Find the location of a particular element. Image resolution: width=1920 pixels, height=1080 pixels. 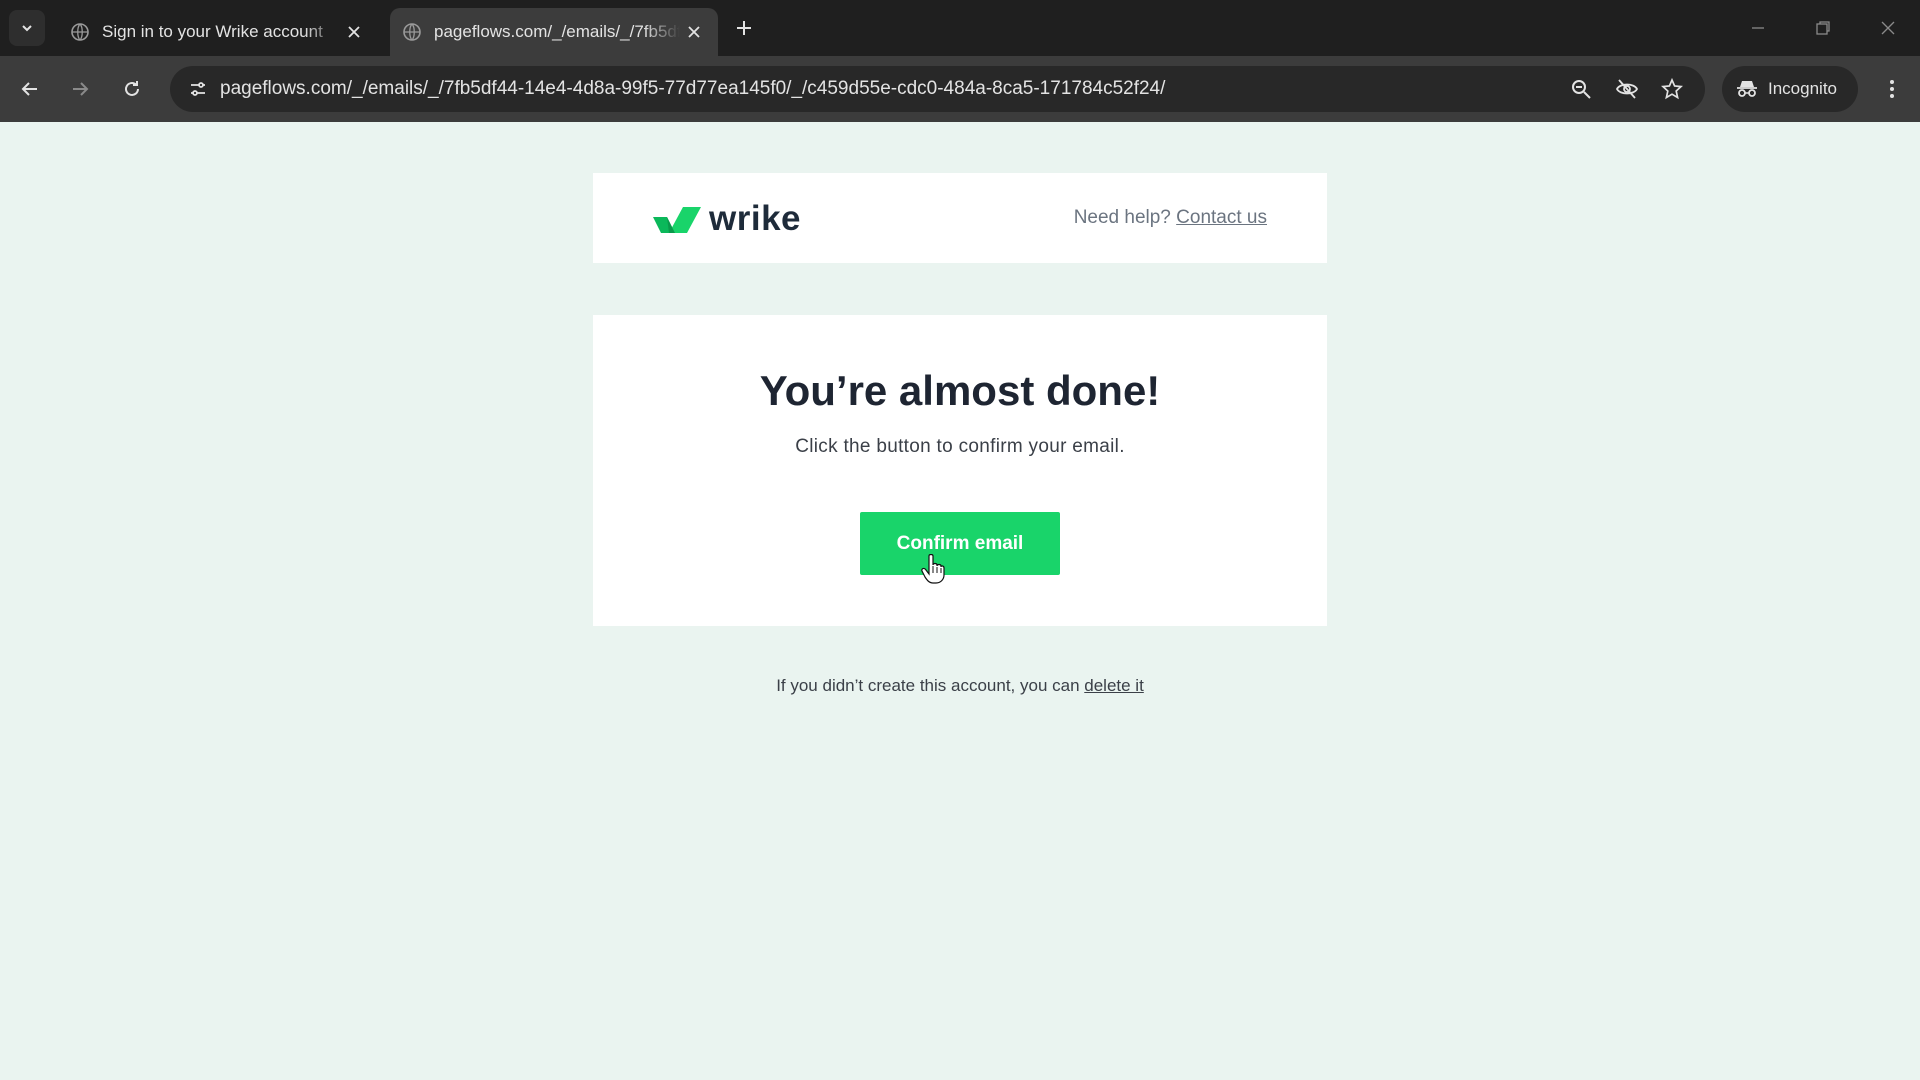

delete-account-link: delete it is located at coordinates (1114, 685).